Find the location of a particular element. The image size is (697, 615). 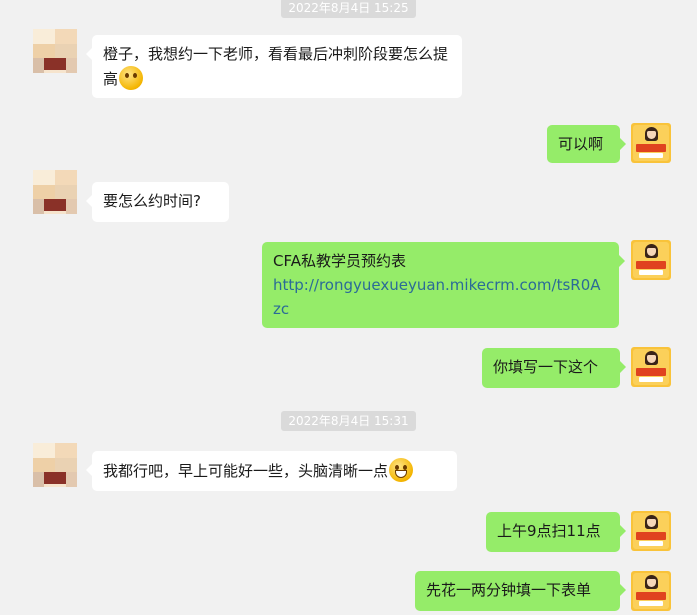

timestamp: 2022年8月4日 15:25 is located at coordinates (348, 9).